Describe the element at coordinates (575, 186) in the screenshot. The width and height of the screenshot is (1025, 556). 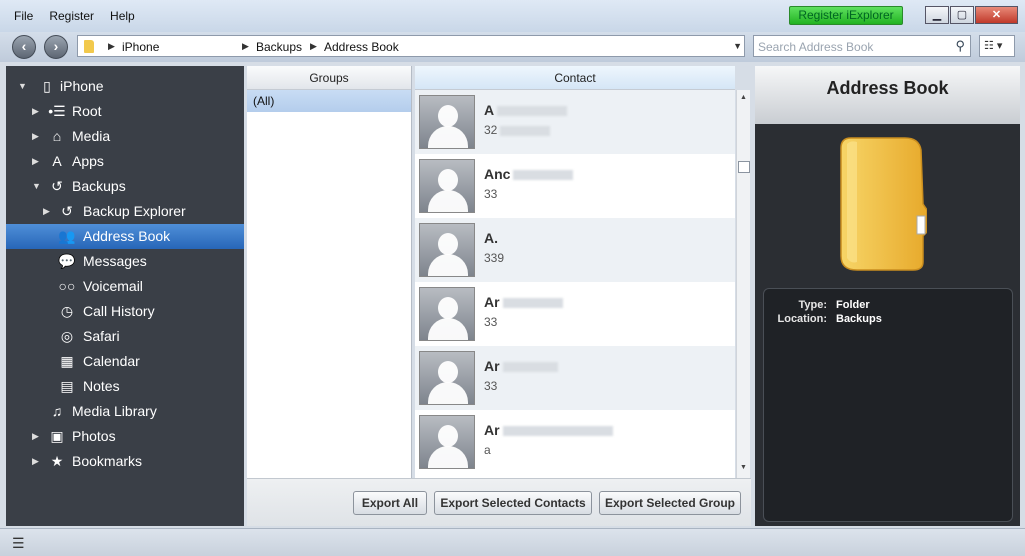
I see `contact-row: Anc 33` at that location.